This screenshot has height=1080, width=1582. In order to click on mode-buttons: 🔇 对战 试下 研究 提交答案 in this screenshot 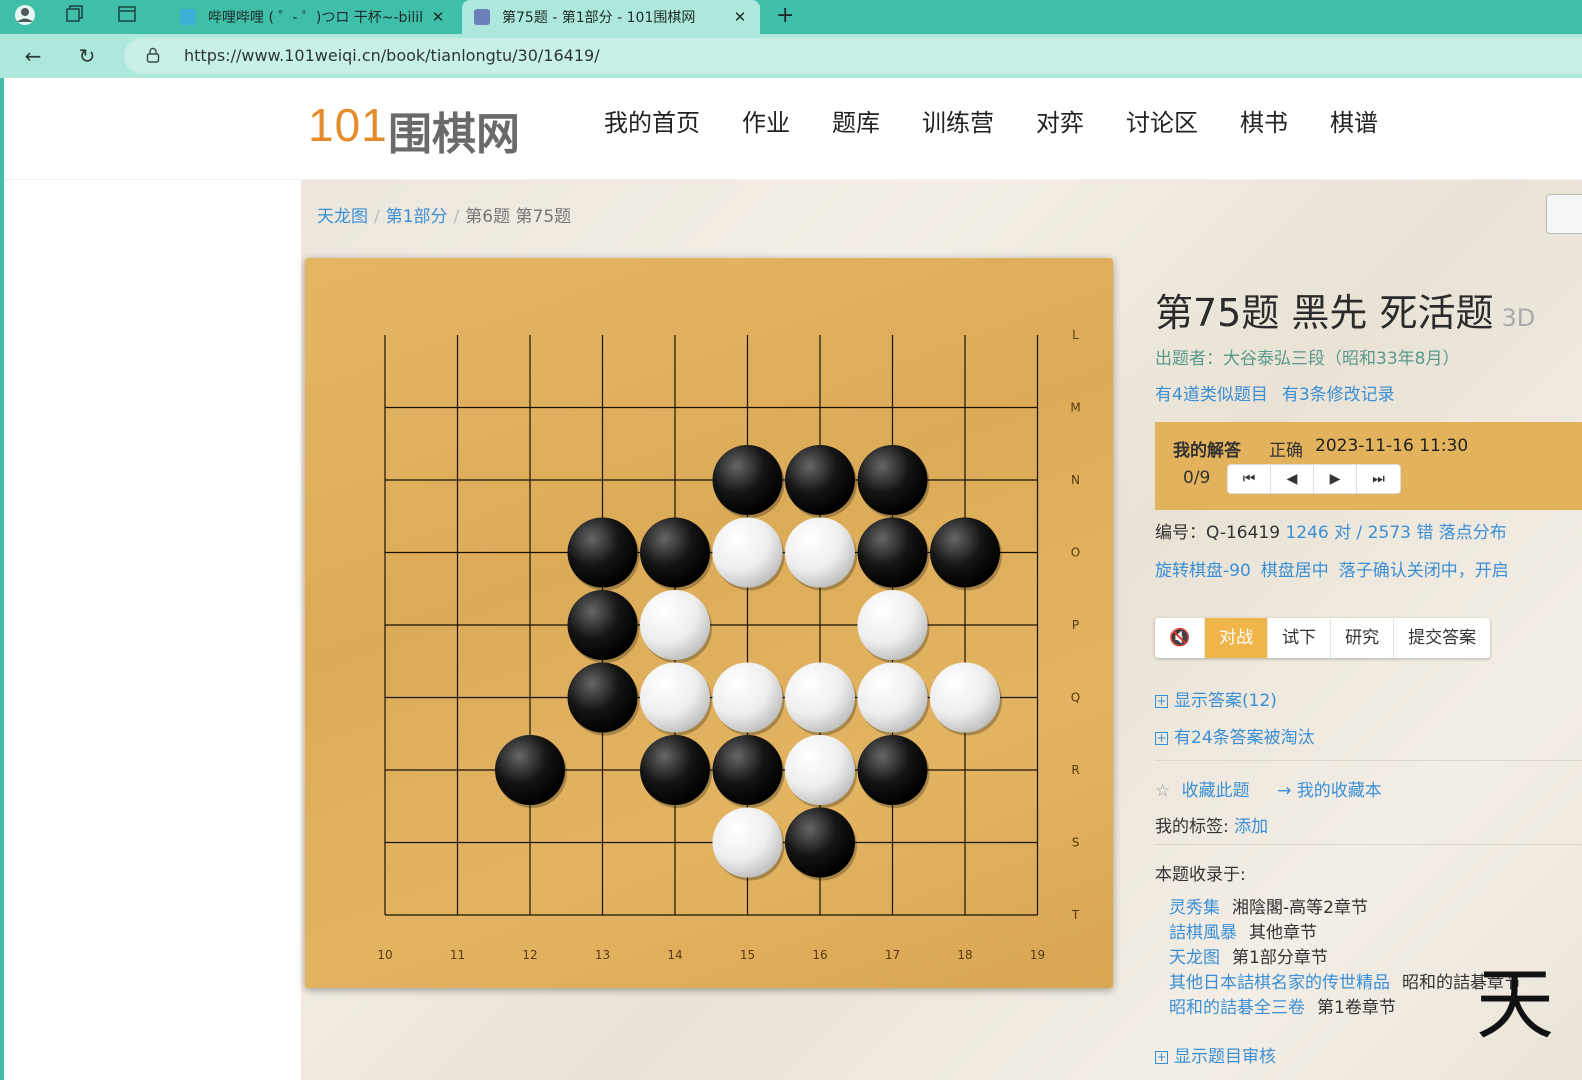, I will do `click(1323, 638)`.